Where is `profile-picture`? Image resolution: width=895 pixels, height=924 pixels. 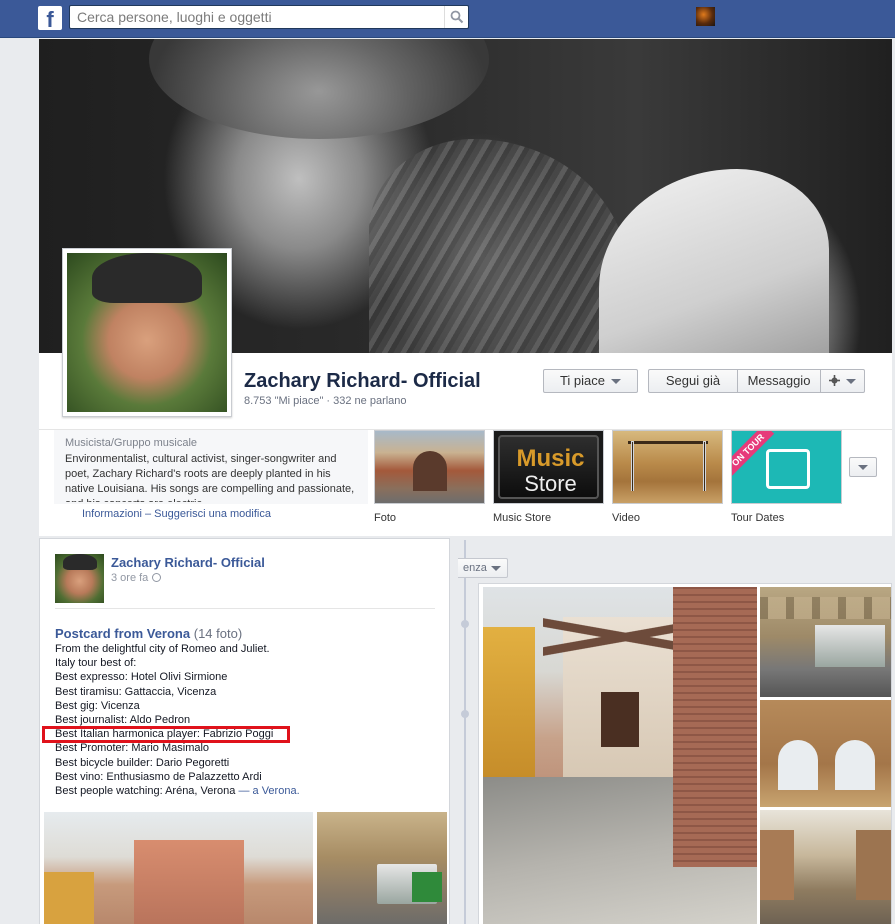
profile-picture is located at coordinates (147, 332).